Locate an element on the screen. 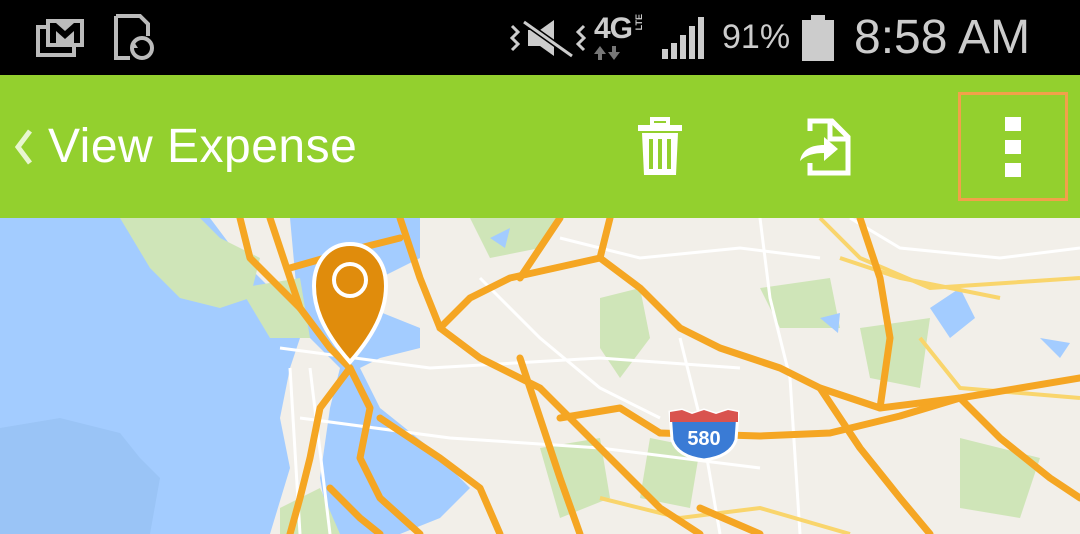 The width and height of the screenshot is (1080, 534). network-label: 4G is located at coordinates (613, 28).